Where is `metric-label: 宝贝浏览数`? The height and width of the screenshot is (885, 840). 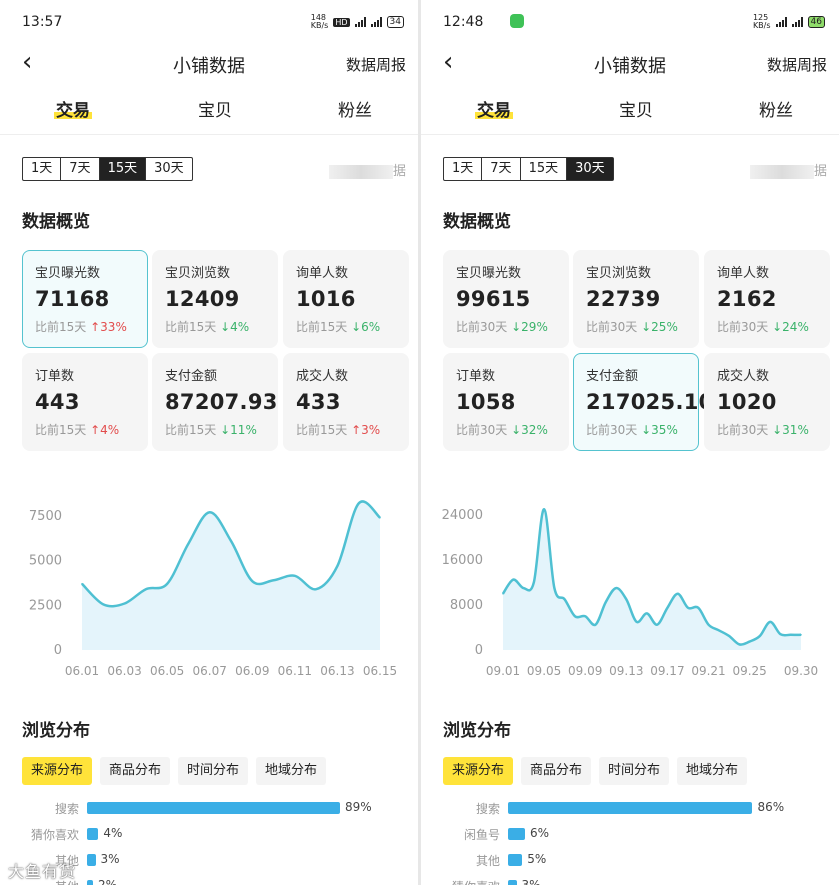
metric-label: 宝贝浏览数 is located at coordinates (198, 273).